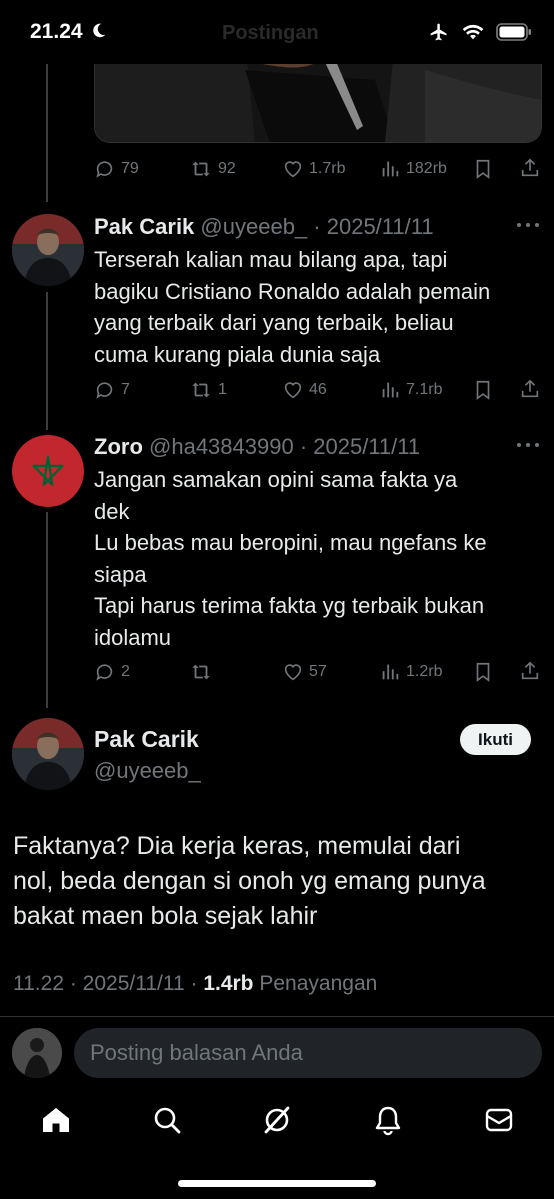 Image resolution: width=554 pixels, height=1199 pixels. I want to click on main-post-author-handle: @uyeeeb_, so click(147, 771).